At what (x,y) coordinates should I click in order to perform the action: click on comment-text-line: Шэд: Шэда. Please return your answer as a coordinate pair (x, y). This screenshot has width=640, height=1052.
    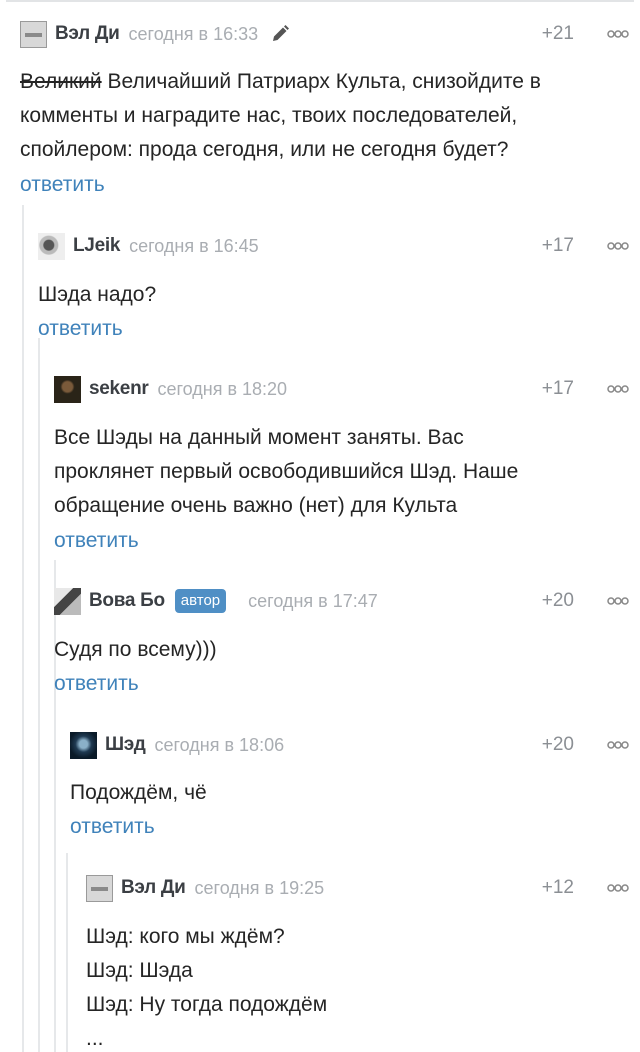
    Looking at the image, I should click on (139, 970).